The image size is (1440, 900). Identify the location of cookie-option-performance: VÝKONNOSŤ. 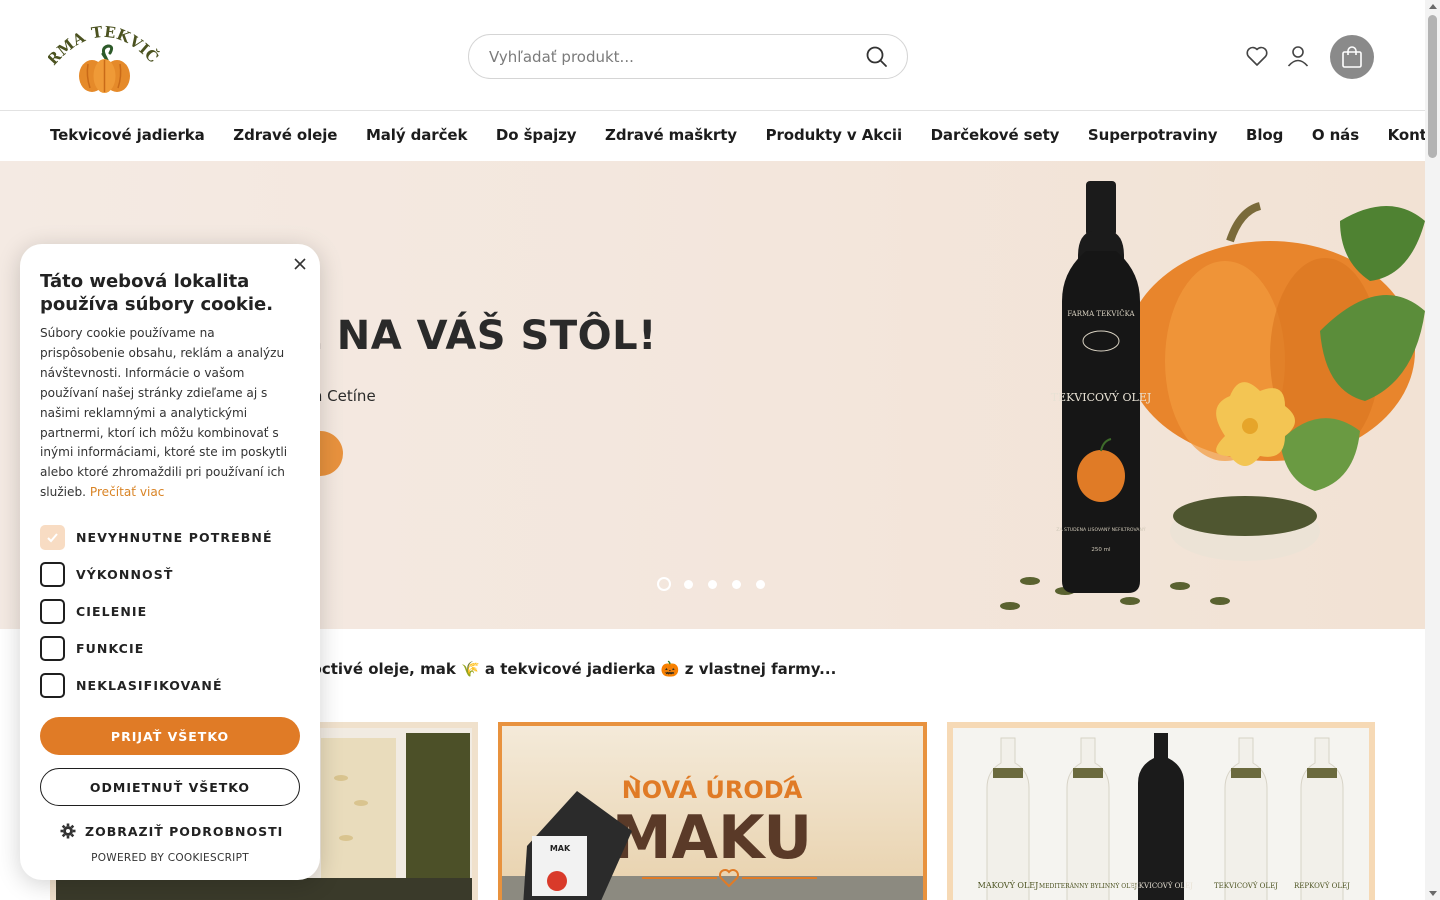
(106, 574).